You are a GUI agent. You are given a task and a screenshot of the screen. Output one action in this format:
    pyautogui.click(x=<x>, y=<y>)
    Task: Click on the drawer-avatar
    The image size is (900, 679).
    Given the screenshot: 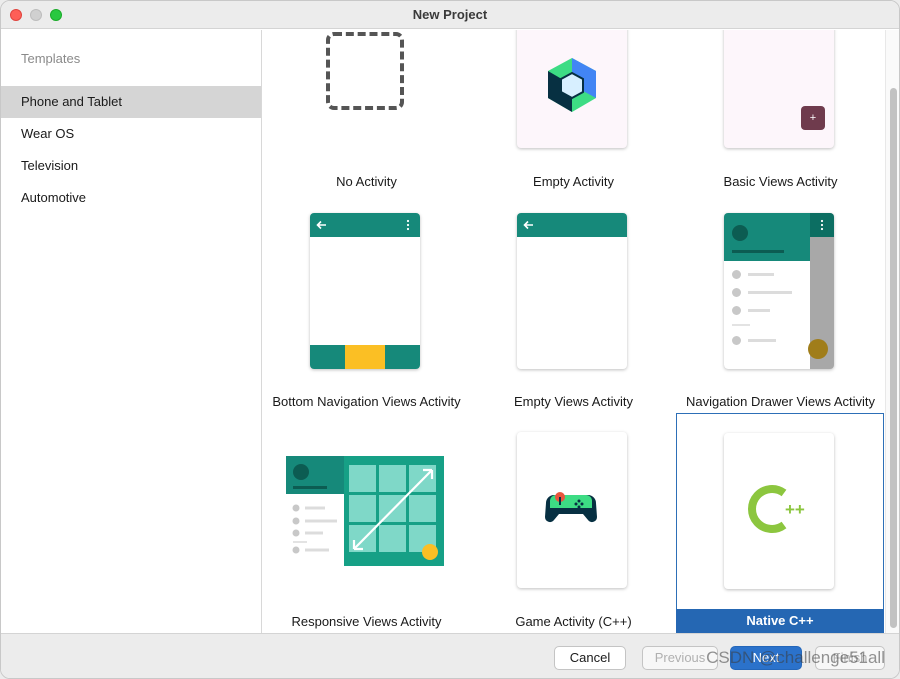 What is the action you would take?
    pyautogui.click(x=740, y=233)
    